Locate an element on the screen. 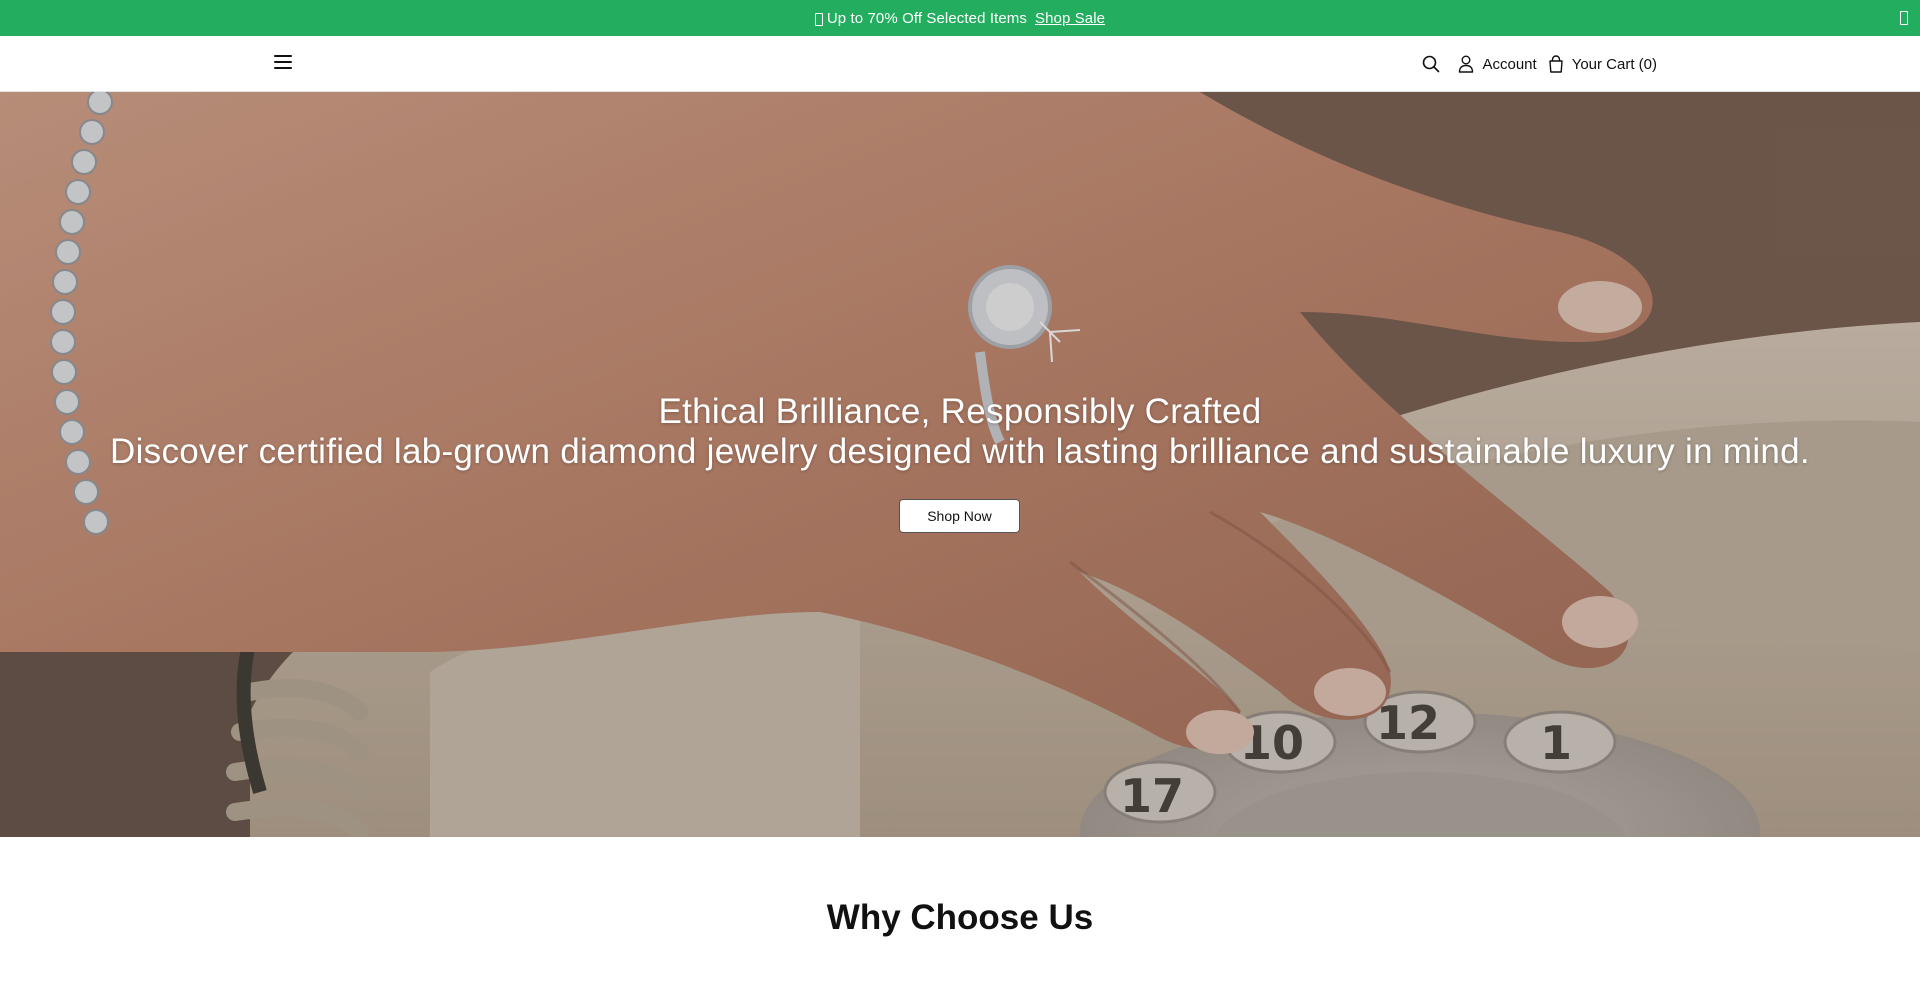 The image size is (1920, 993). cart-icon is located at coordinates (1555, 64).